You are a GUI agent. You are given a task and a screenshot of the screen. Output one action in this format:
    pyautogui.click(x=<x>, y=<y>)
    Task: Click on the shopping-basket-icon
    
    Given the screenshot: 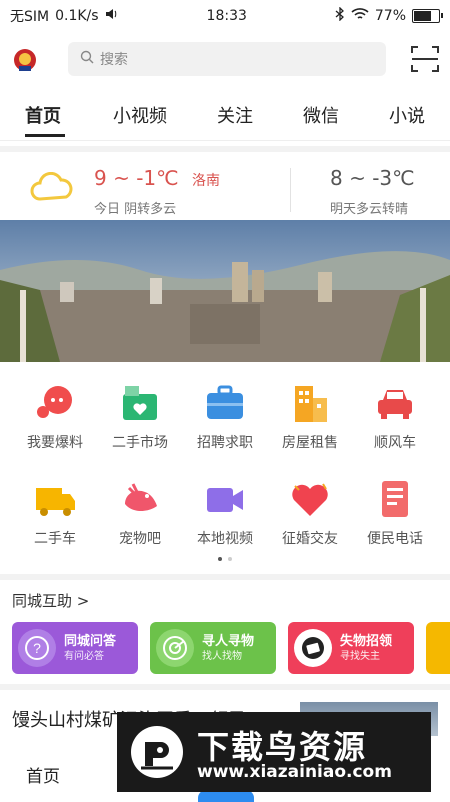 What is the action you would take?
    pyautogui.click(x=140, y=403)
    